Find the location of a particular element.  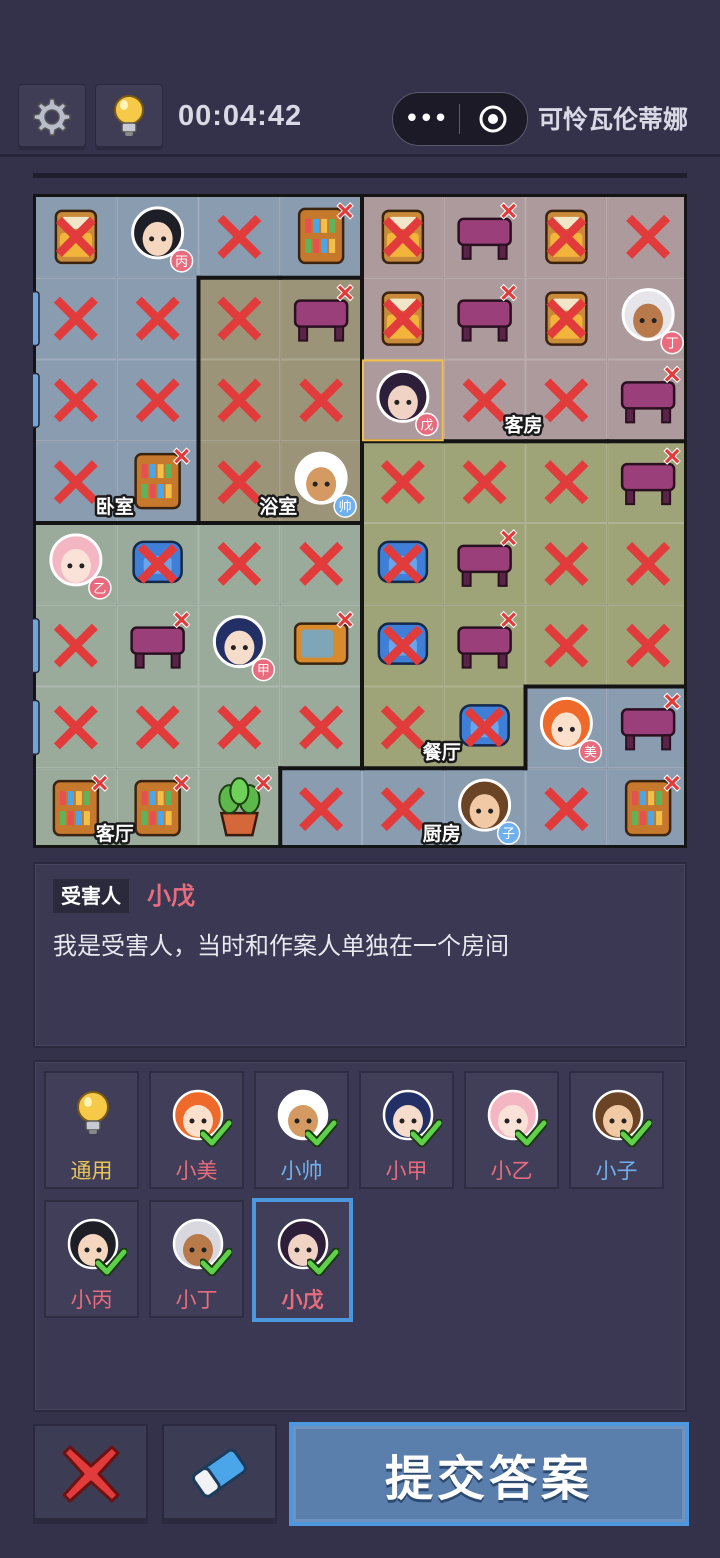

target-icon is located at coordinates (493, 119).